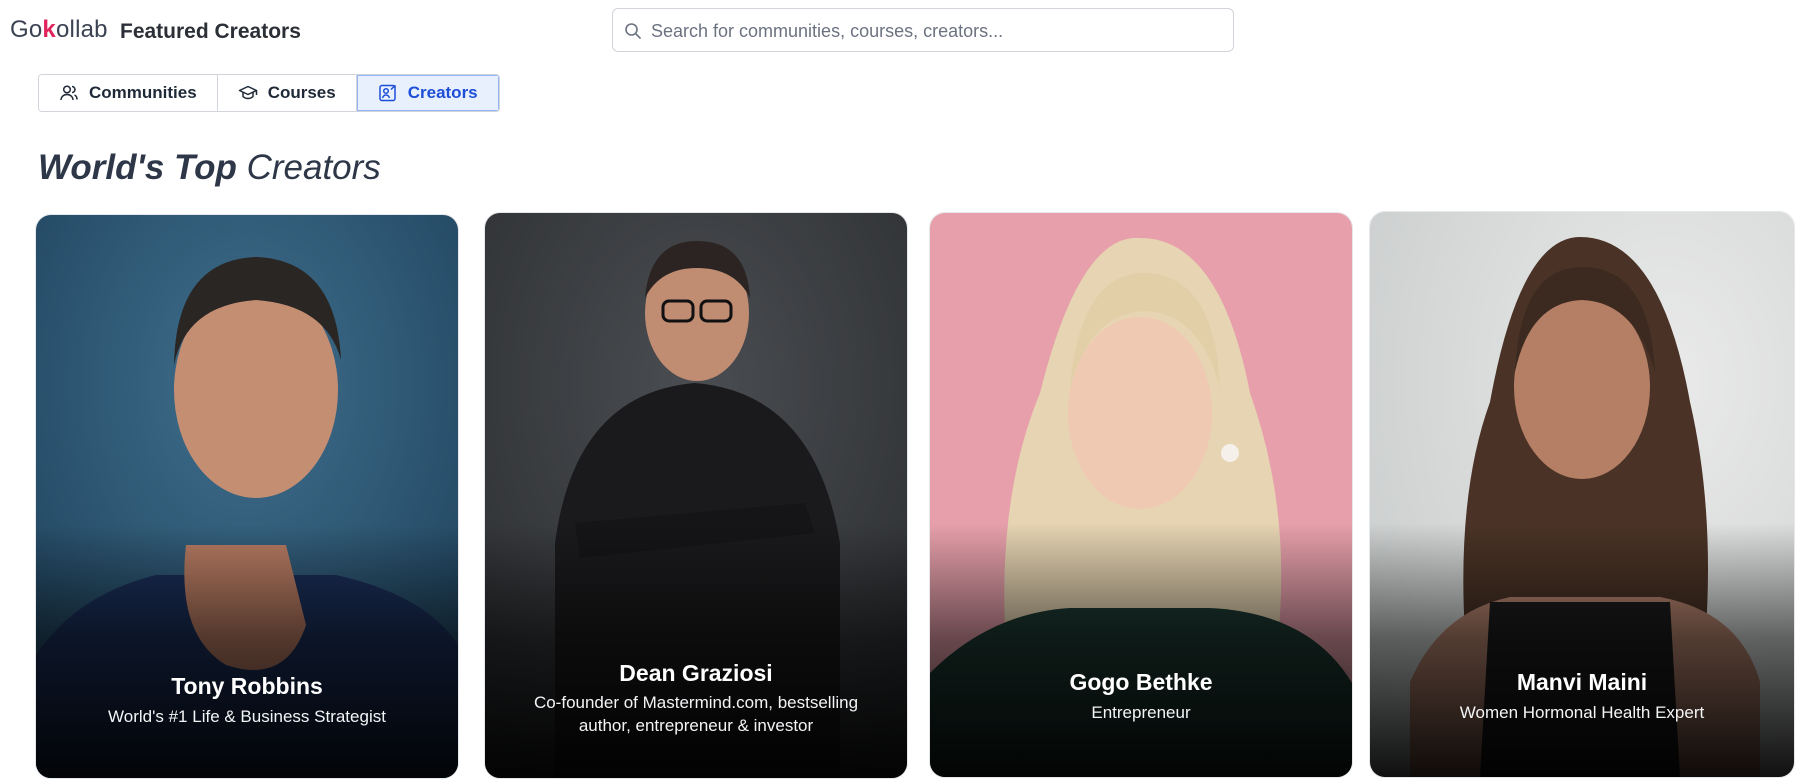  I want to click on section-title-bold: World's Top, so click(137, 167).